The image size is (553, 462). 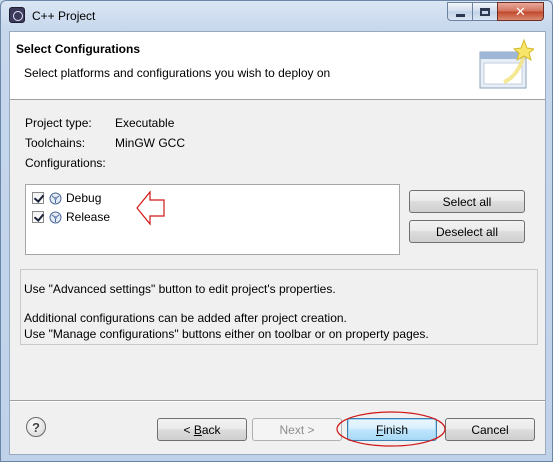 What do you see at coordinates (150, 143) in the screenshot?
I see `toolchains-value: MinGW GCC` at bounding box center [150, 143].